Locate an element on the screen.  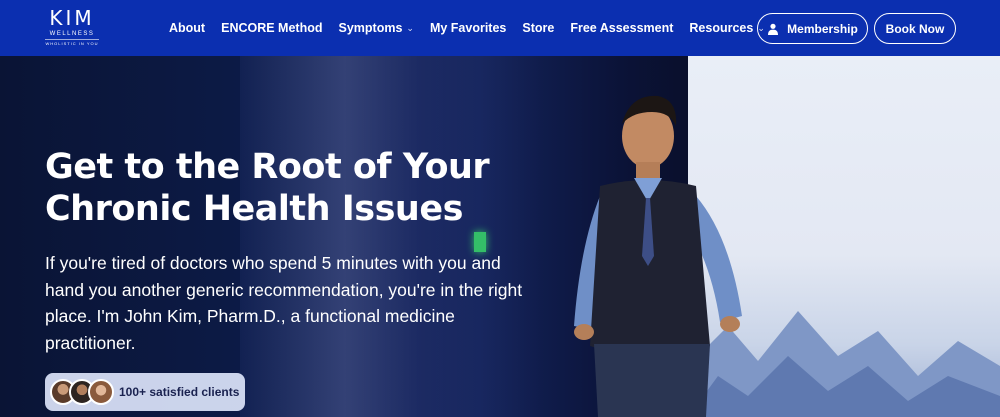
nav-store: Store is located at coordinates (538, 28).